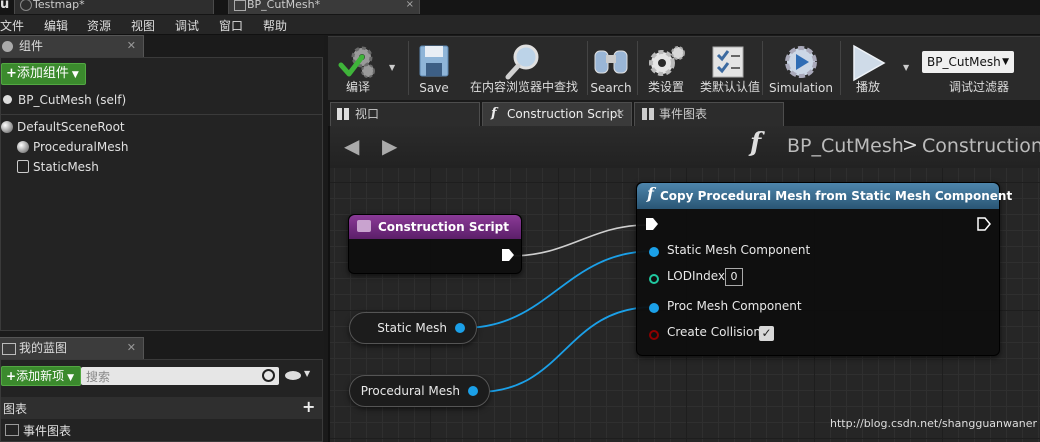  What do you see at coordinates (734, 306) in the screenshot?
I see `proc-mesh-component-label: Proc Mesh Component` at bounding box center [734, 306].